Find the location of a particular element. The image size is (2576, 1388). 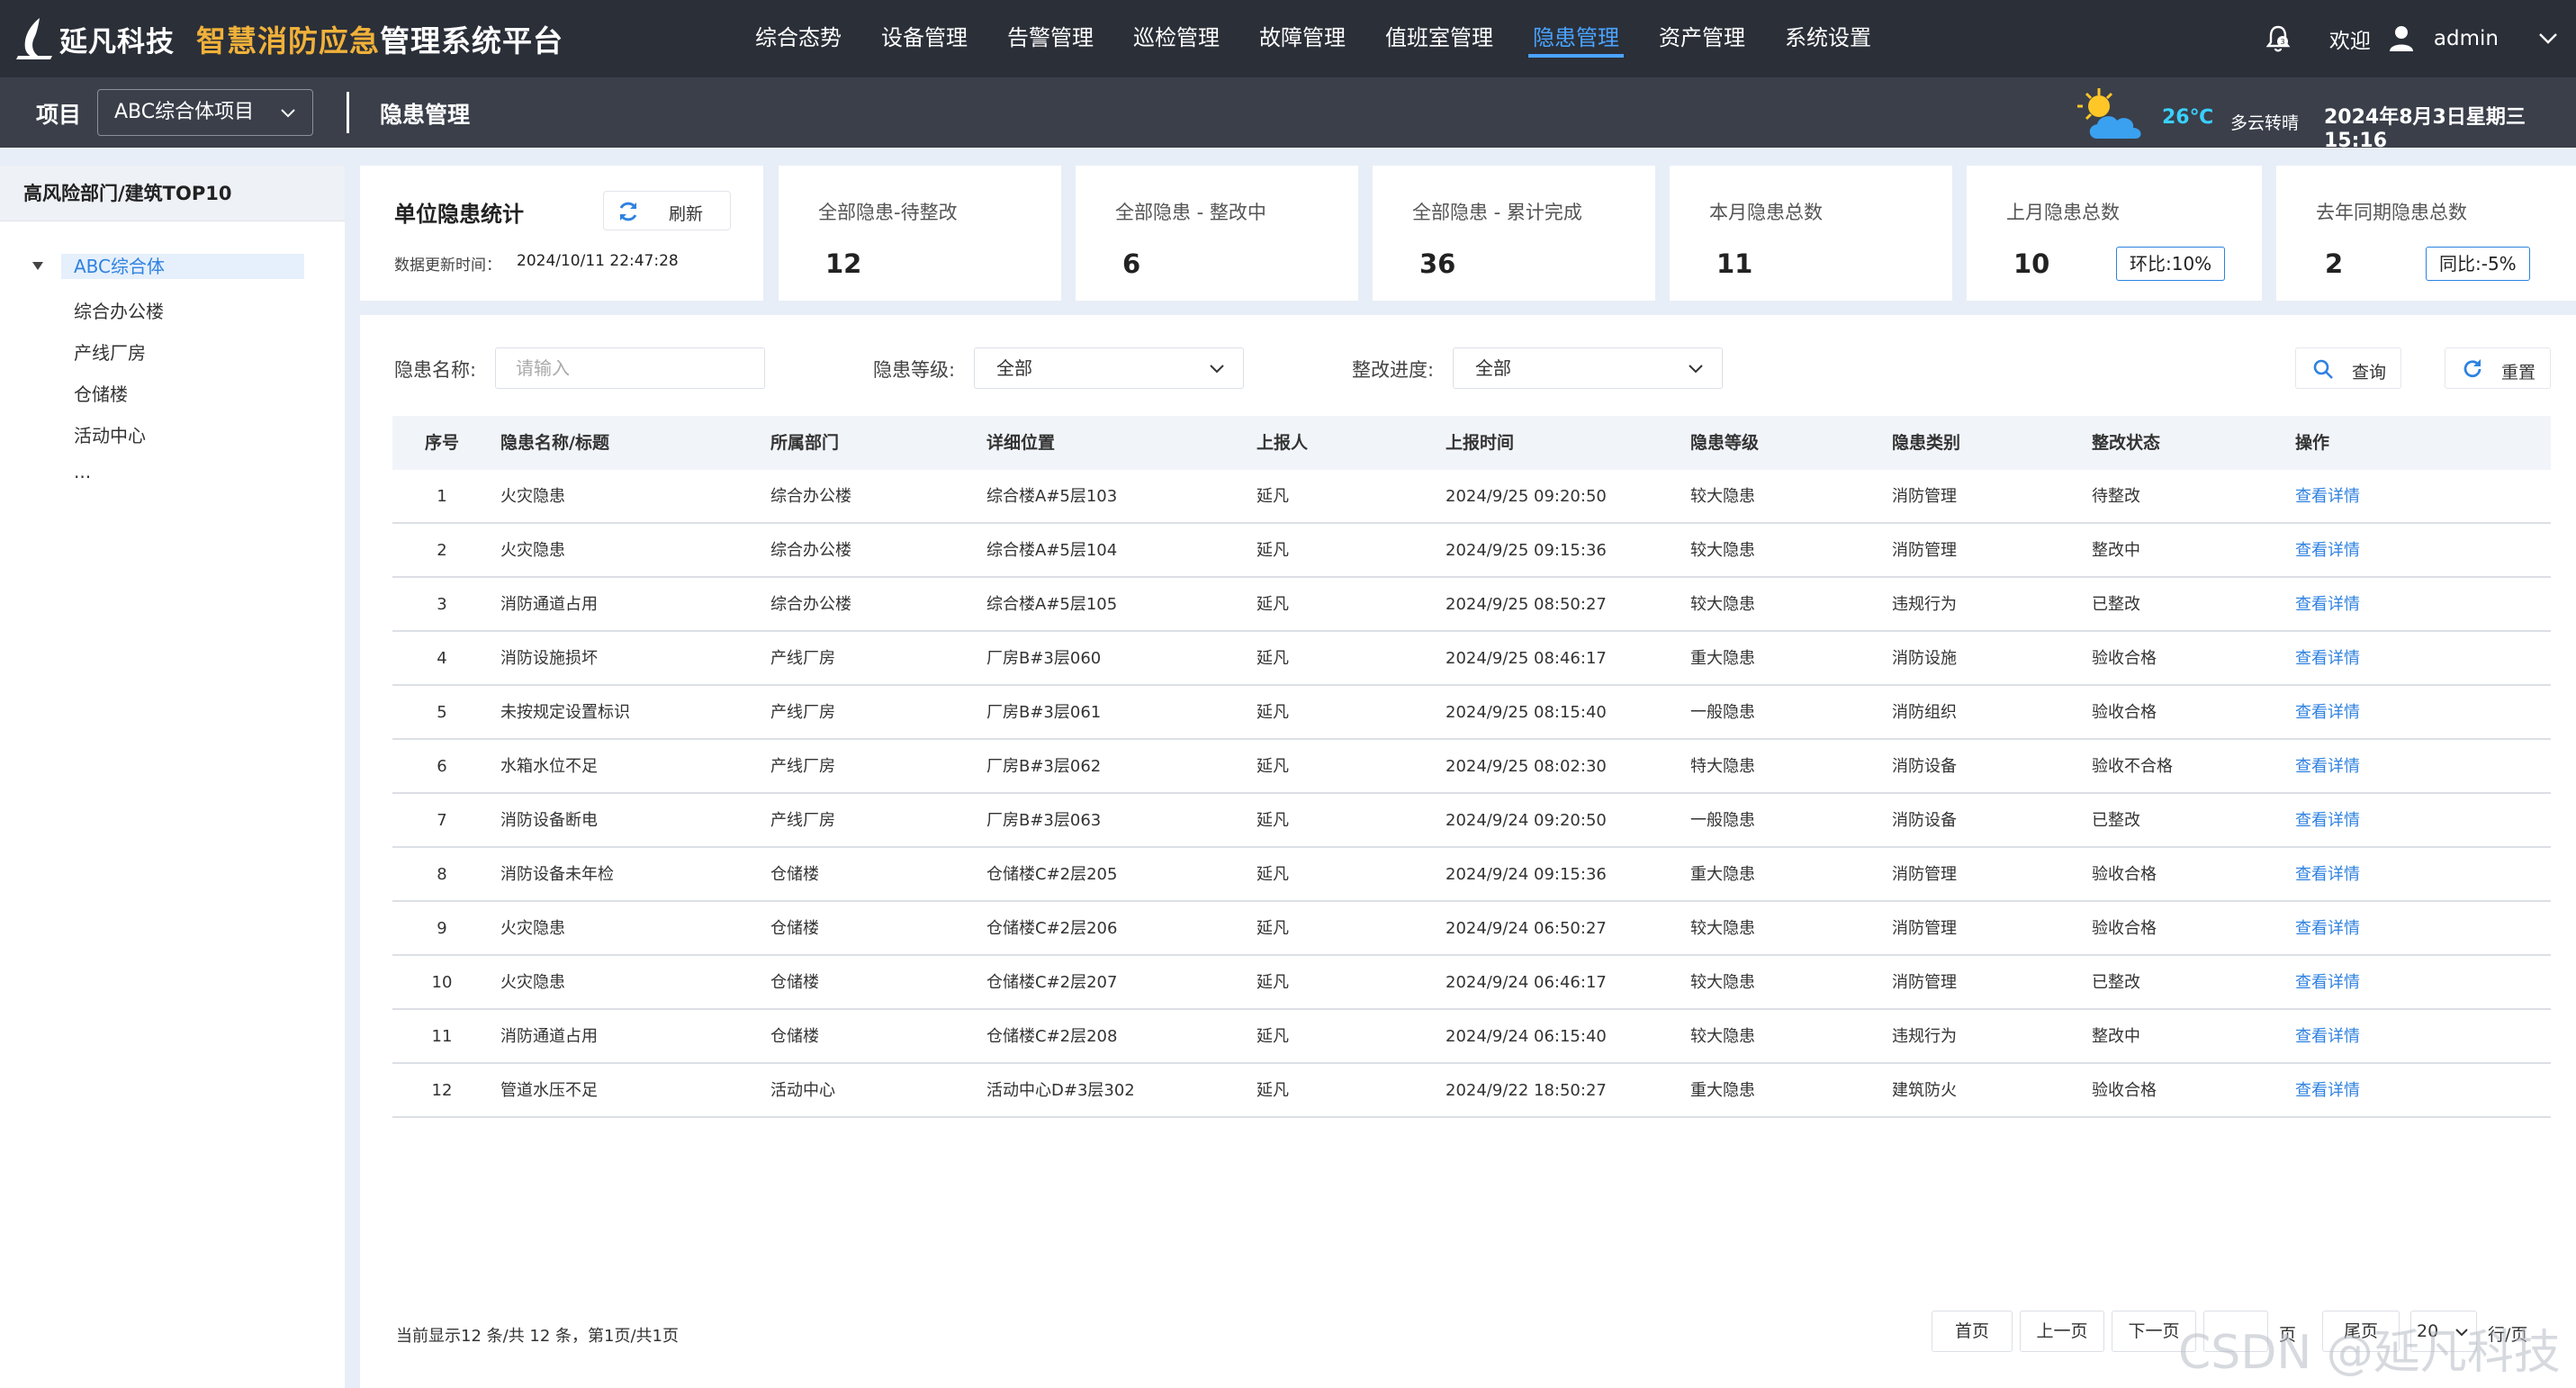

cell-category: 建筑防火 is located at coordinates (1924, 1091).